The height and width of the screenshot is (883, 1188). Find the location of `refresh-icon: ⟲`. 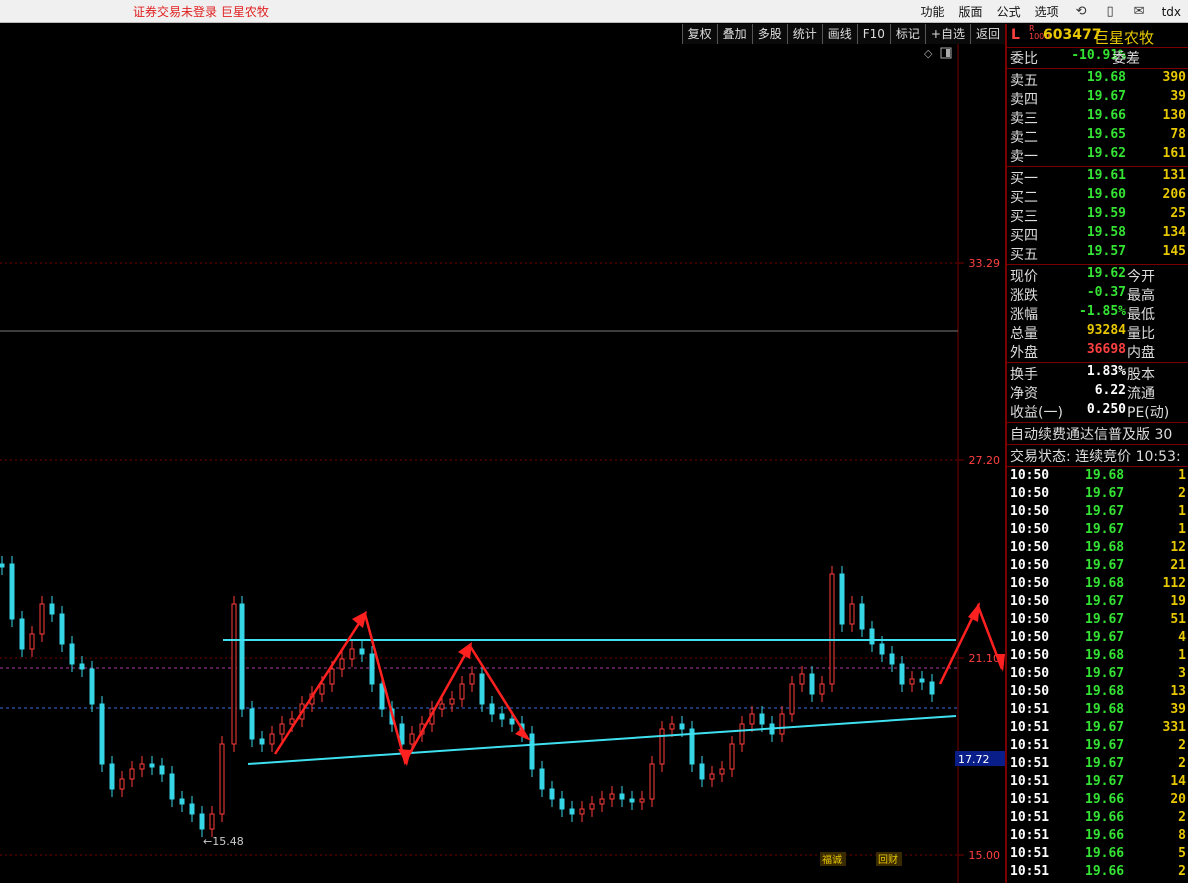

refresh-icon: ⟲ is located at coordinates (1081, 11).